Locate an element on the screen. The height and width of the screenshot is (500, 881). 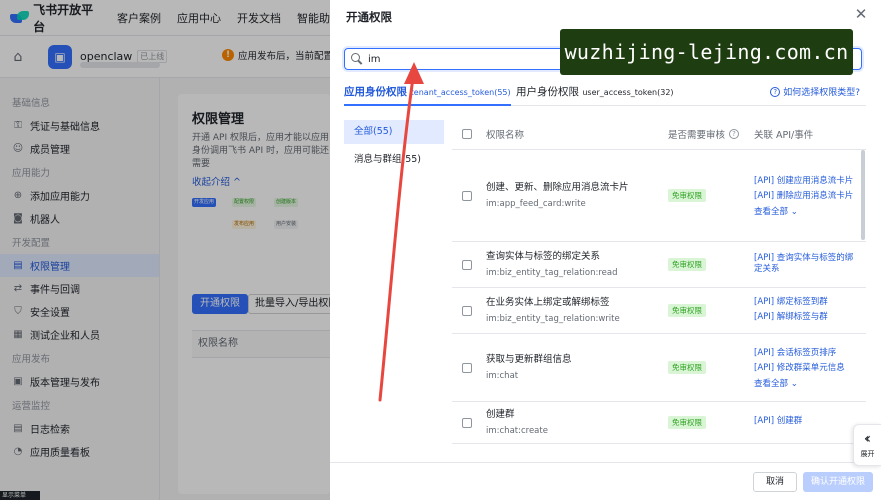
drawer-footer: 取消 确认开通权限 is located at coordinates (605, 481).